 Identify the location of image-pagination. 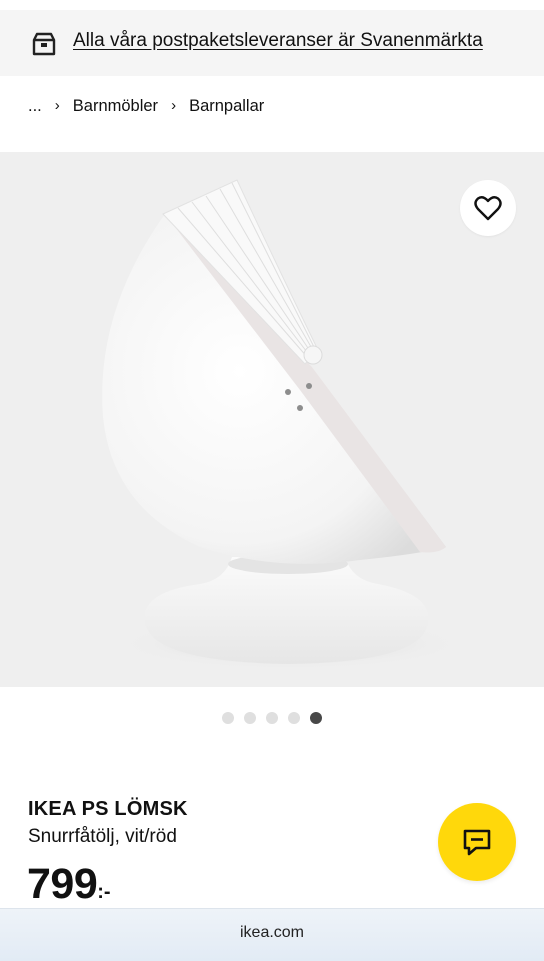
(272, 718).